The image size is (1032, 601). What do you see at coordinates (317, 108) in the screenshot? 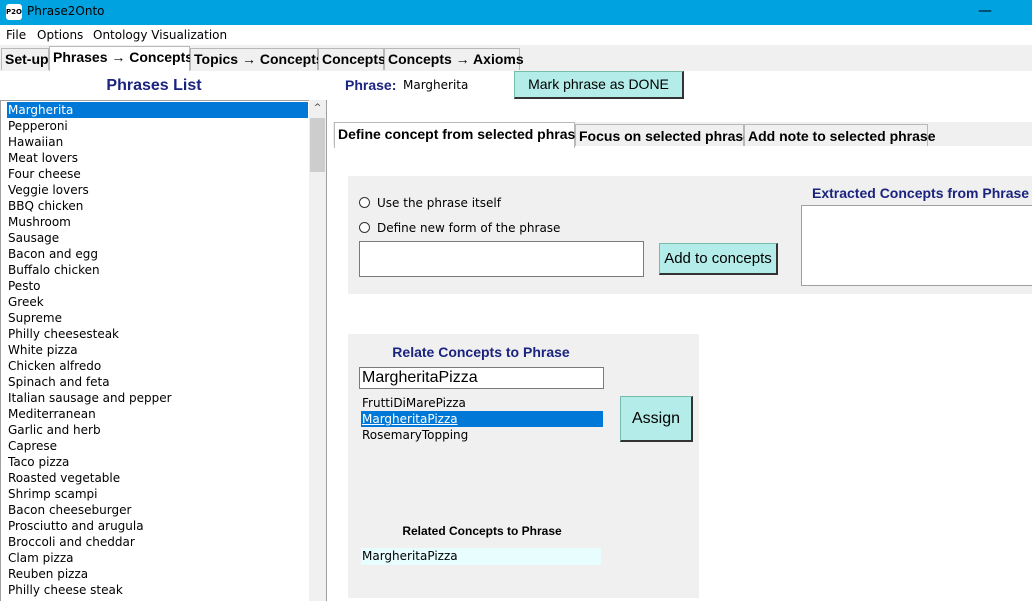
I see `scroll-up-arrow-icon: ^` at bounding box center [317, 108].